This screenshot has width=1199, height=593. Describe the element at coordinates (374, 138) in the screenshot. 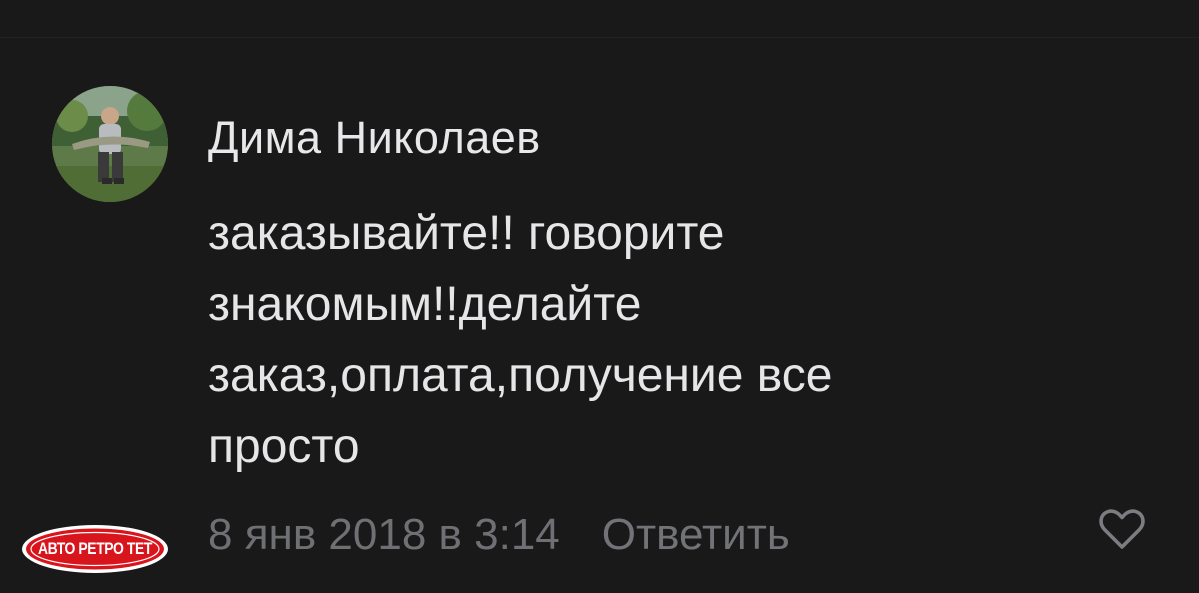

I see `author-name: Дима Николаев` at that location.